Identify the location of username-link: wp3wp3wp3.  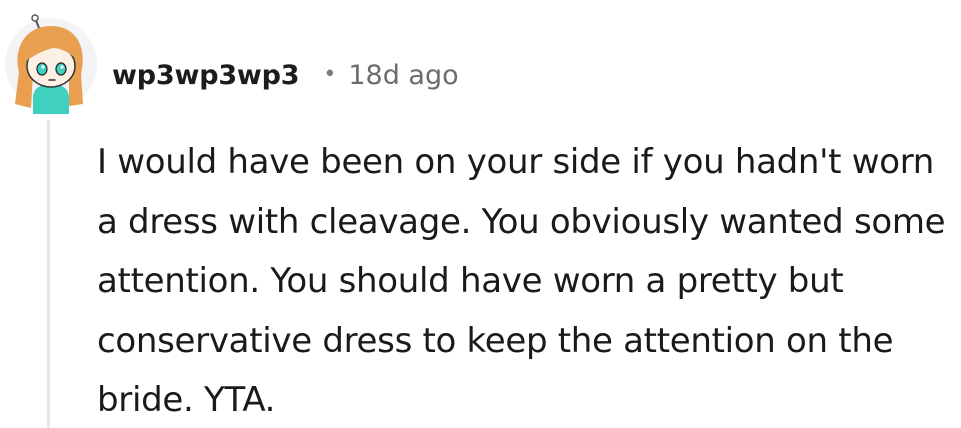
(206, 75).